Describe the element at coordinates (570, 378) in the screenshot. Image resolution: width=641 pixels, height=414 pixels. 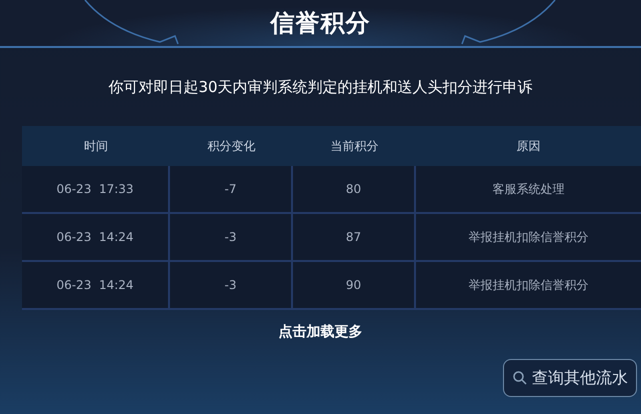
I see `search-other-records-button: 查询其他流水` at that location.